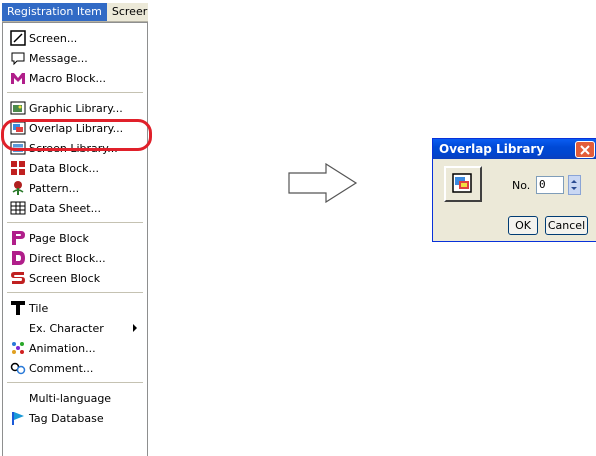 Image resolution: width=596 pixels, height=456 pixels. I want to click on pattern-icon, so click(18, 188).